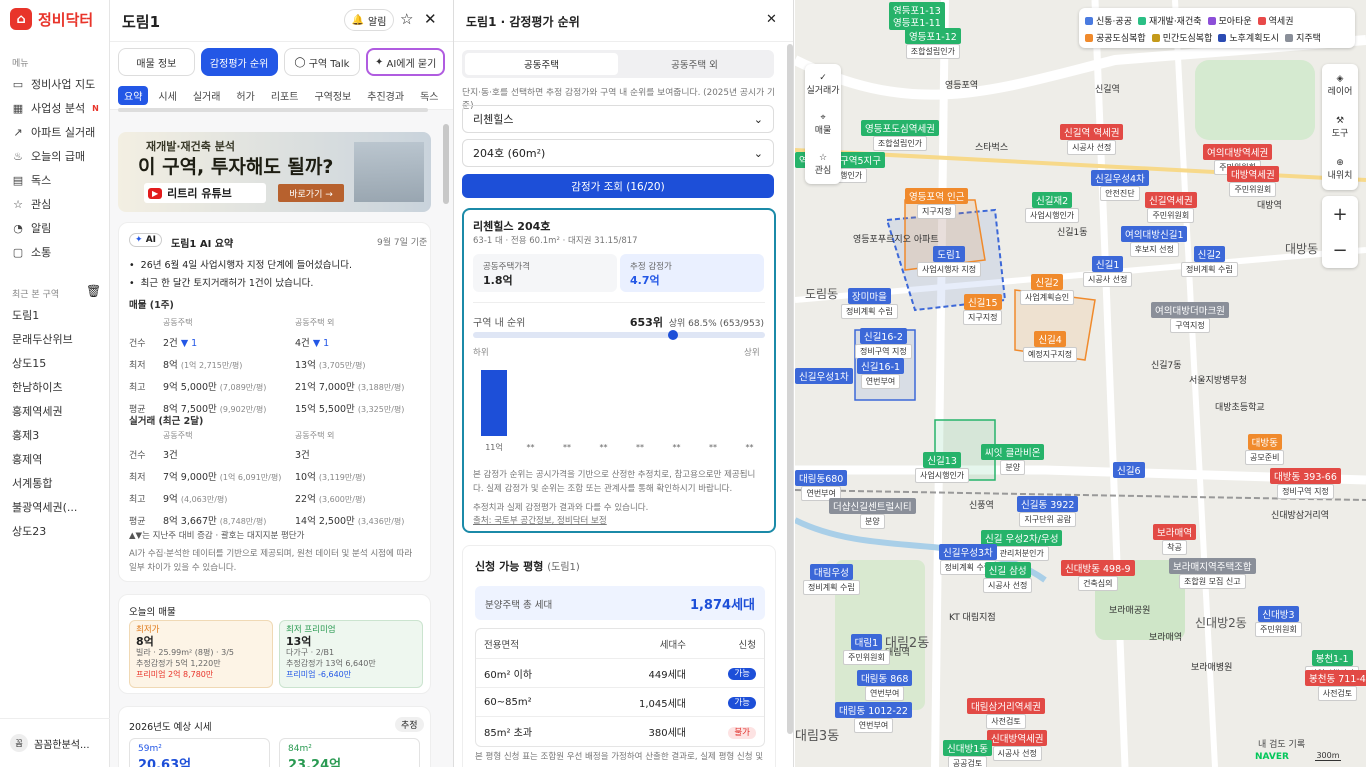 This screenshot has width=1366, height=767. I want to click on subtab-price: 시세, so click(167, 95).